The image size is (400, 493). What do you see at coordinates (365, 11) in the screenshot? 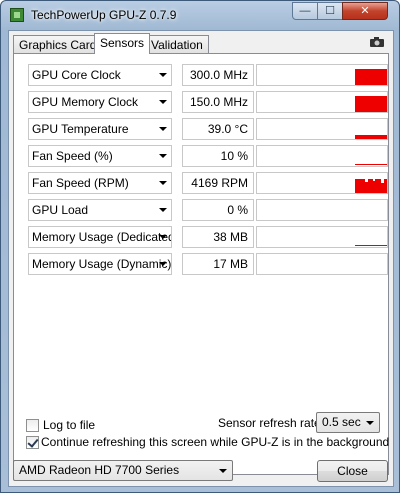
I see `window-close-button: ✕` at bounding box center [365, 11].